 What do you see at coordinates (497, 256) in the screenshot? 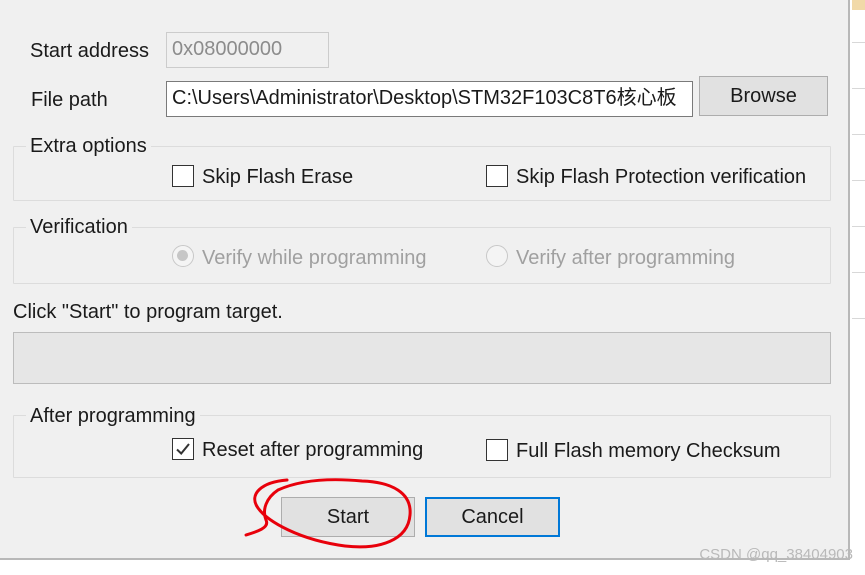
I see `verify-after-radio` at bounding box center [497, 256].